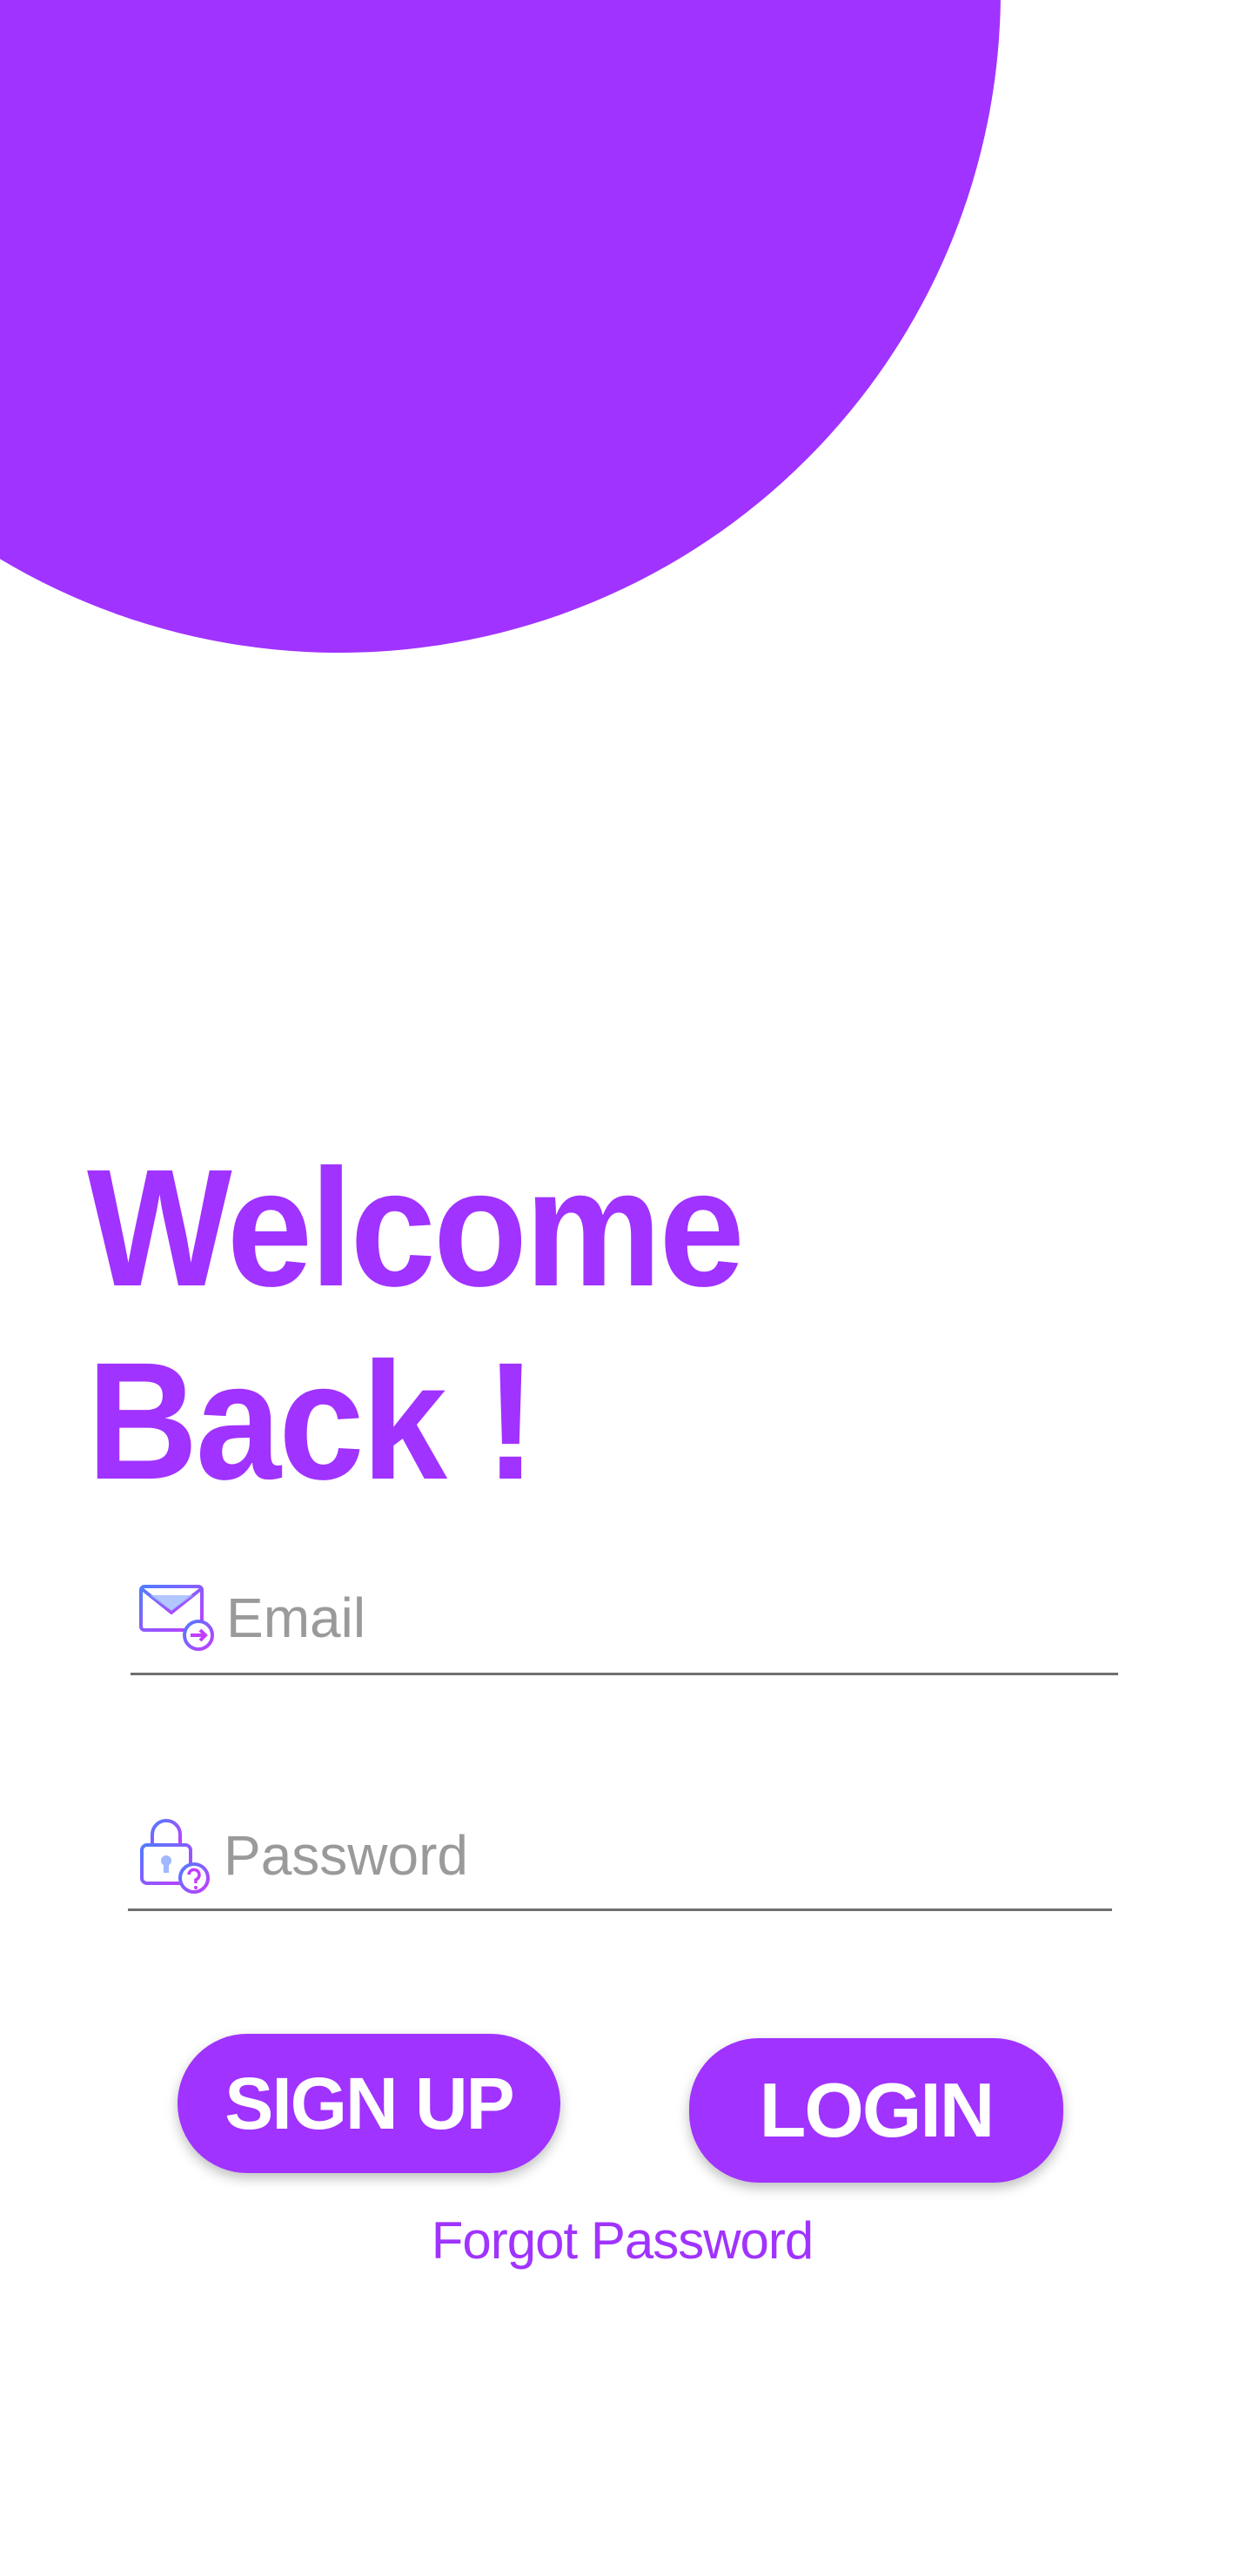 Image resolution: width=1253 pixels, height=2576 pixels. I want to click on login-button: LOGIN, so click(876, 2110).